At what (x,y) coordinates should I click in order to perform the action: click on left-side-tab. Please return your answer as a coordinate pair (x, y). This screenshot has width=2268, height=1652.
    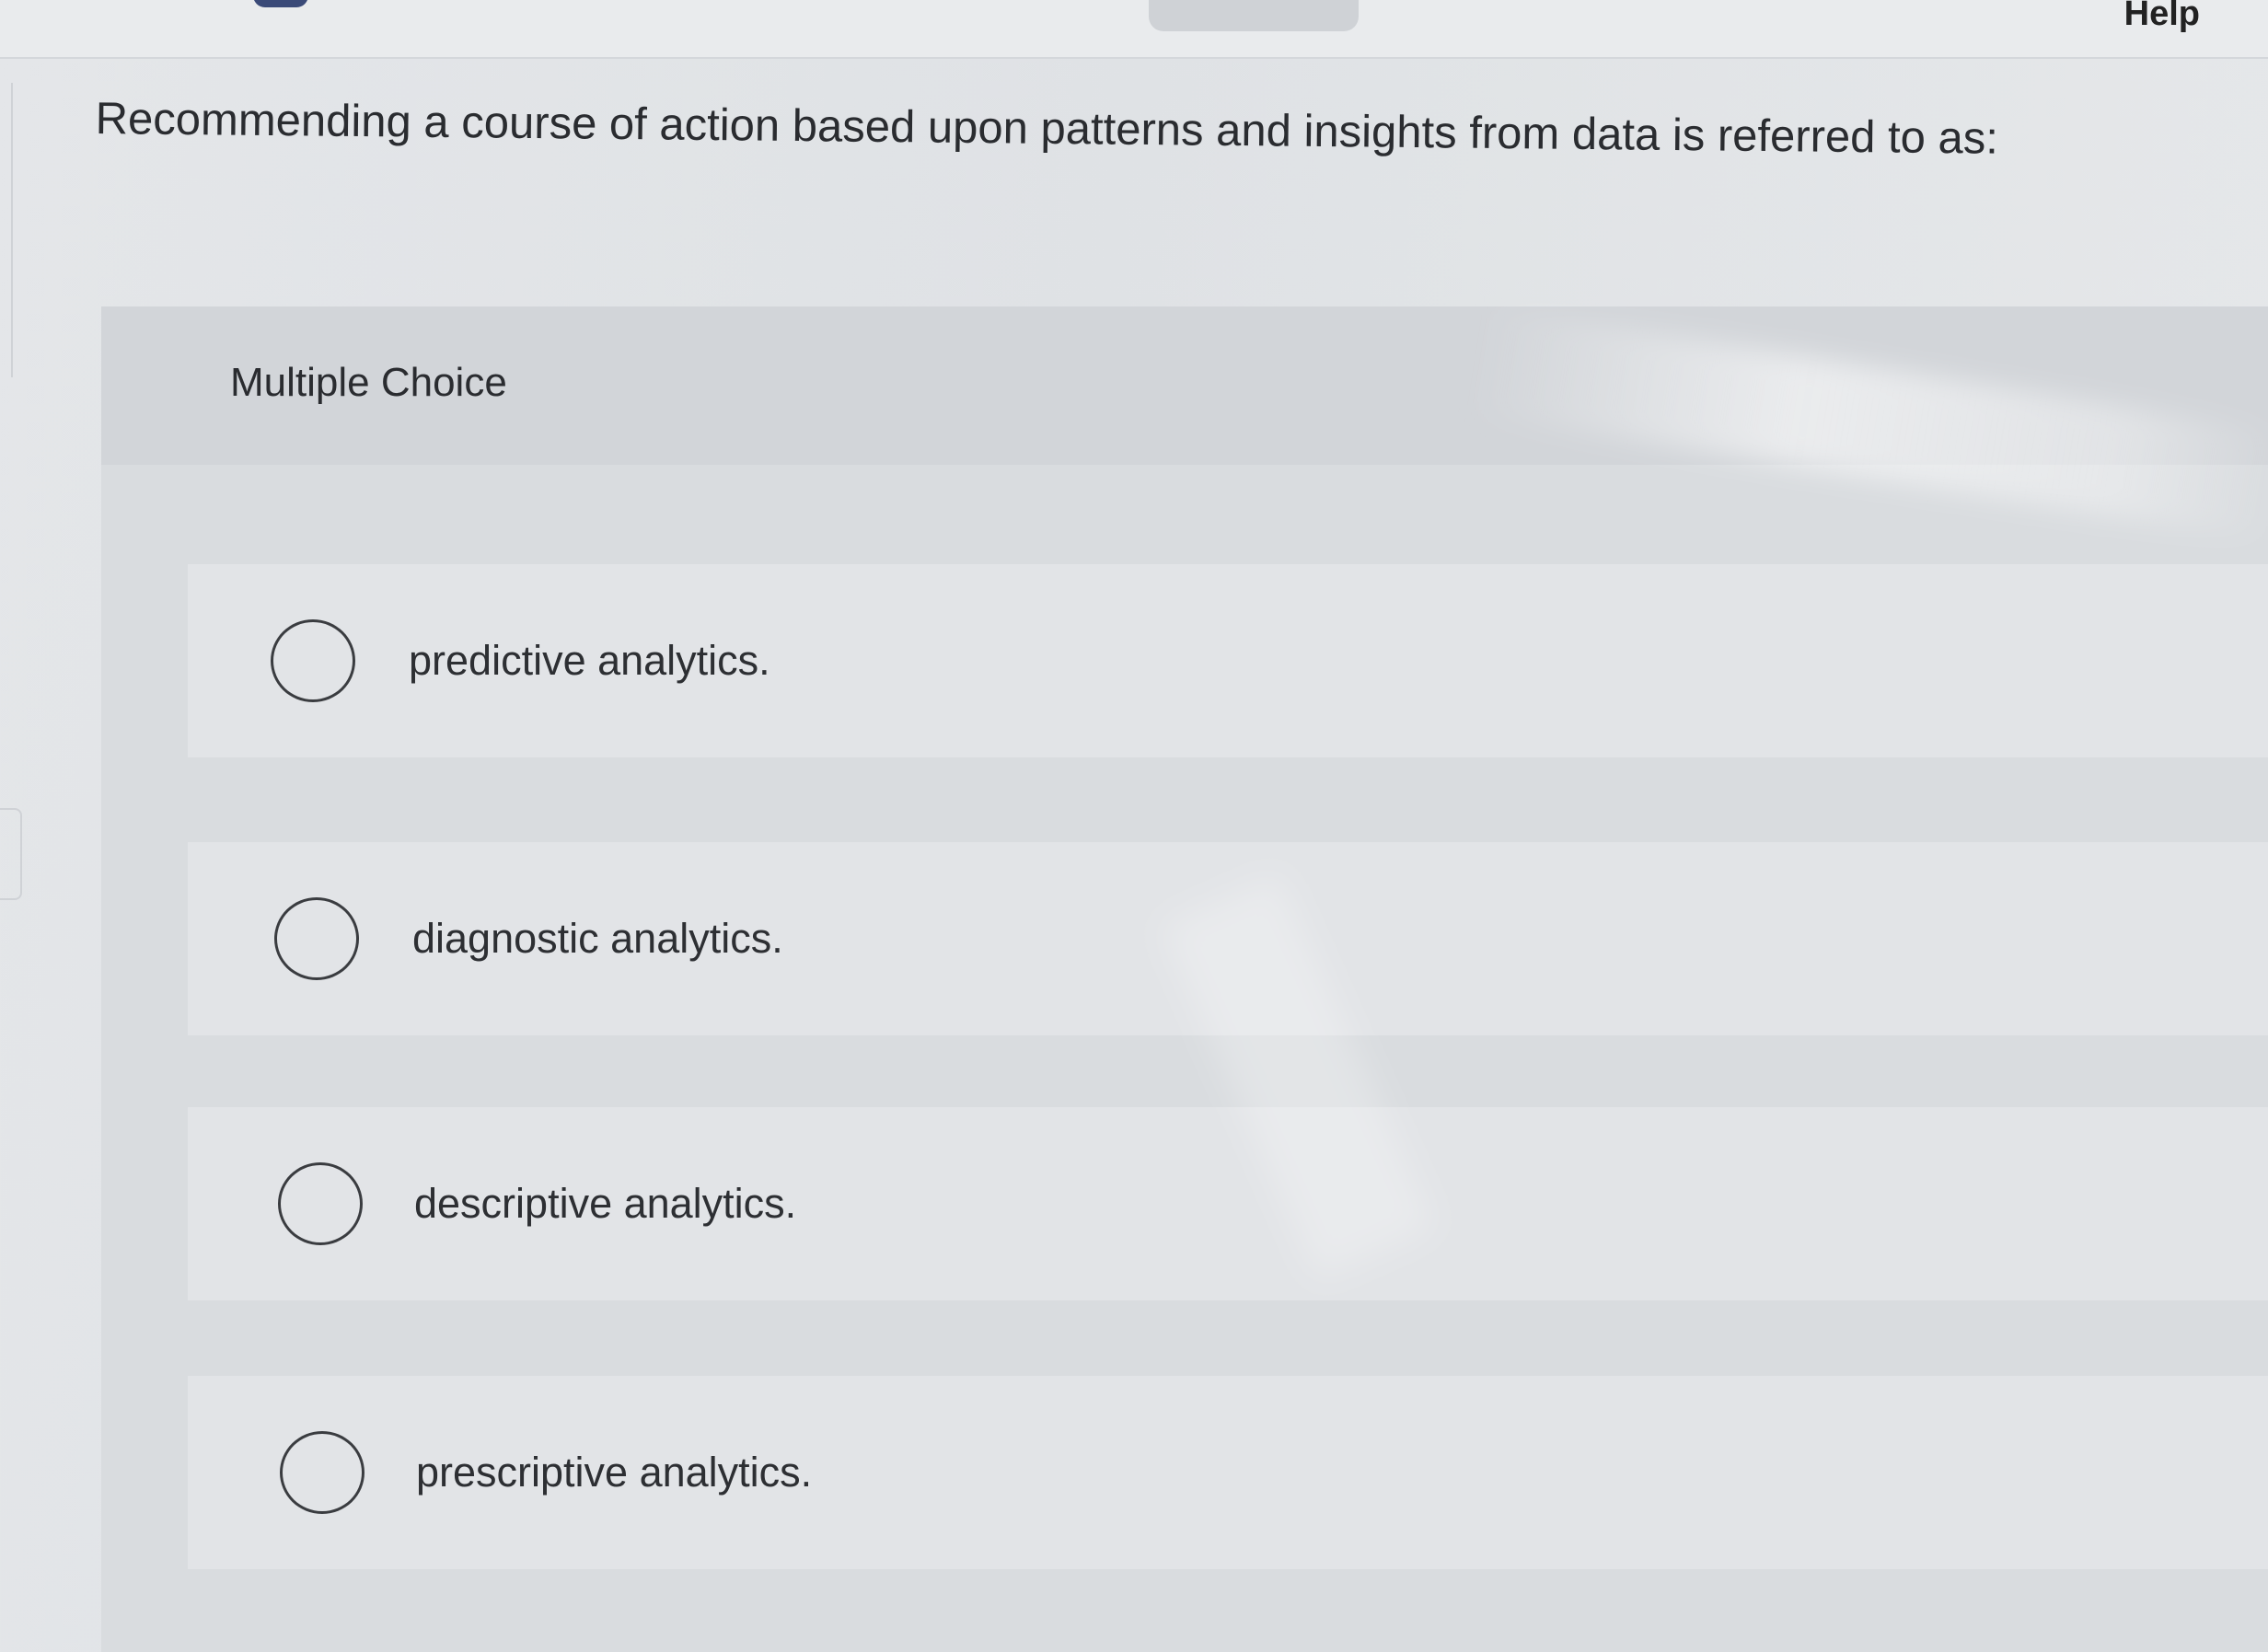
    Looking at the image, I should click on (11, 854).